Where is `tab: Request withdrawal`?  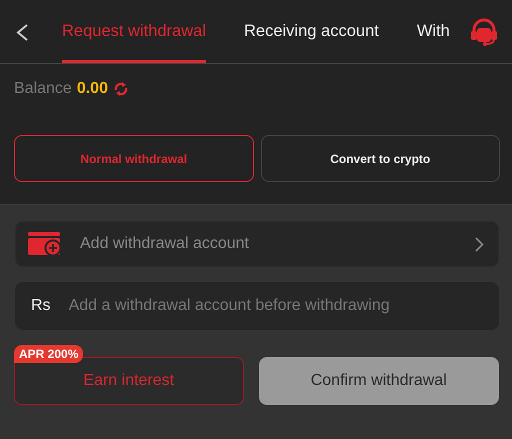 tab: Request withdrawal is located at coordinates (134, 31).